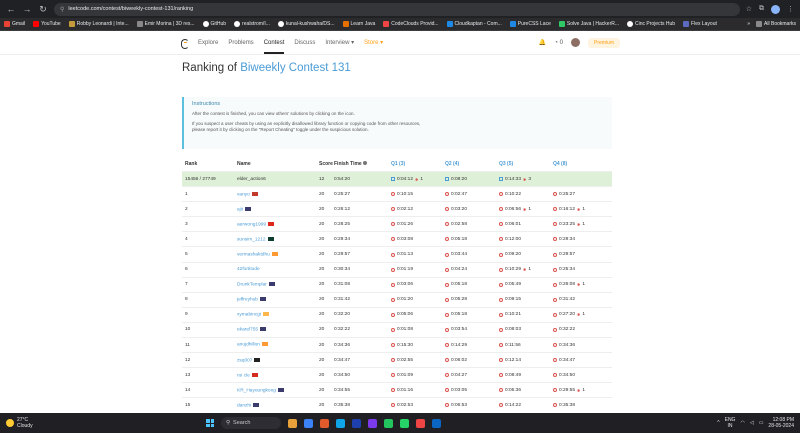  What do you see at coordinates (243, 194) in the screenshot?
I see `user-link: vanyo` at bounding box center [243, 194].